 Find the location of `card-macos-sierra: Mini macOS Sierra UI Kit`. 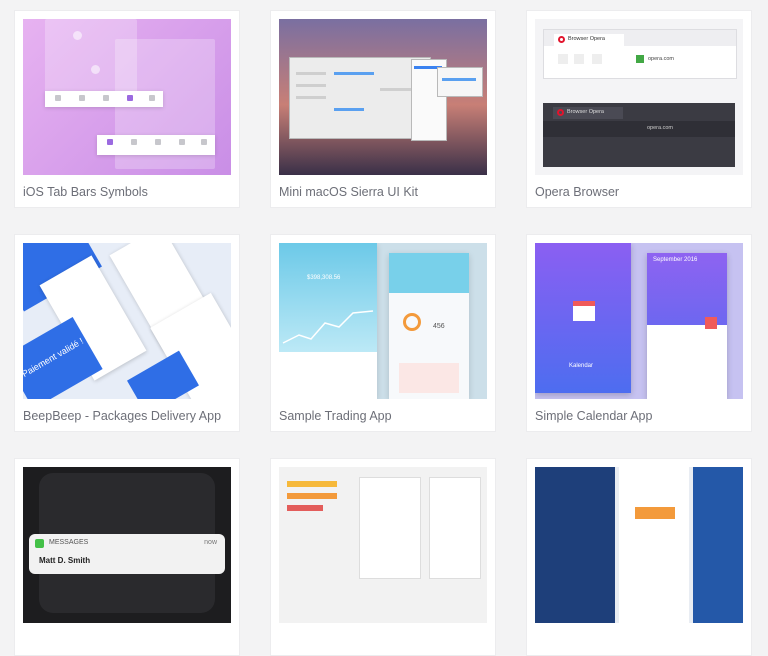

card-macos-sierra: Mini macOS Sierra UI Kit is located at coordinates (383, 109).